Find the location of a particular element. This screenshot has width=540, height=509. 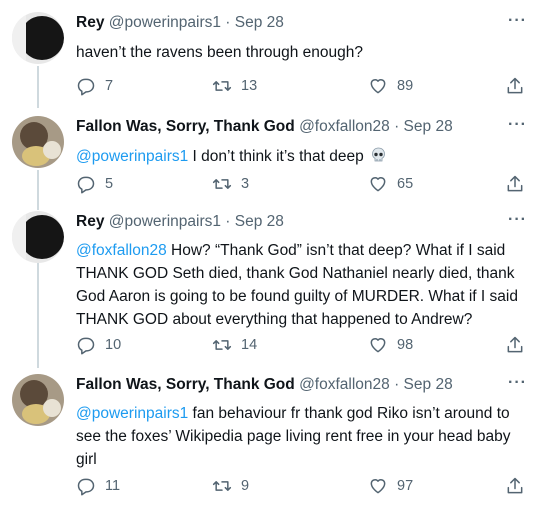

retweet-button: 14 is located at coordinates (234, 345).